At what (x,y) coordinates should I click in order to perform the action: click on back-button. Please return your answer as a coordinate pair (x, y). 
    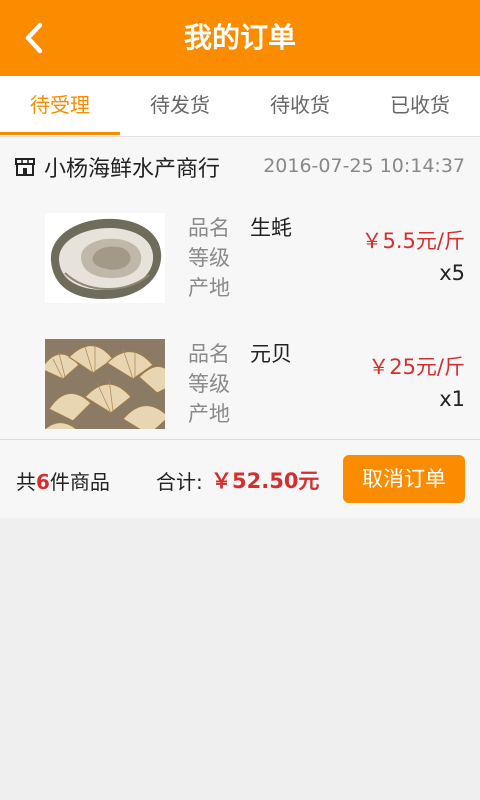
    Looking at the image, I should click on (34, 38).